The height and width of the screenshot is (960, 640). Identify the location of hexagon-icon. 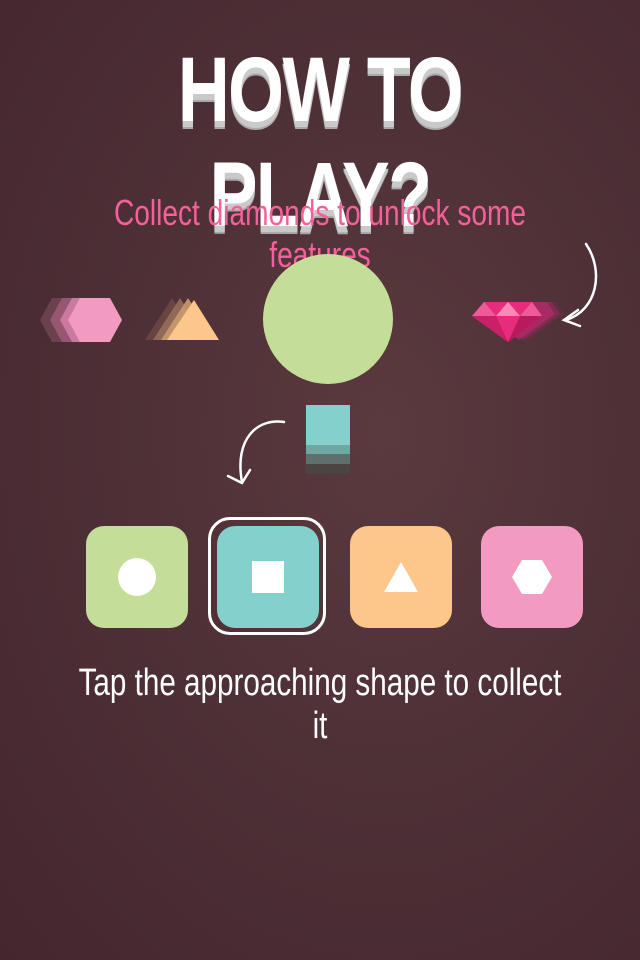
(532, 577).